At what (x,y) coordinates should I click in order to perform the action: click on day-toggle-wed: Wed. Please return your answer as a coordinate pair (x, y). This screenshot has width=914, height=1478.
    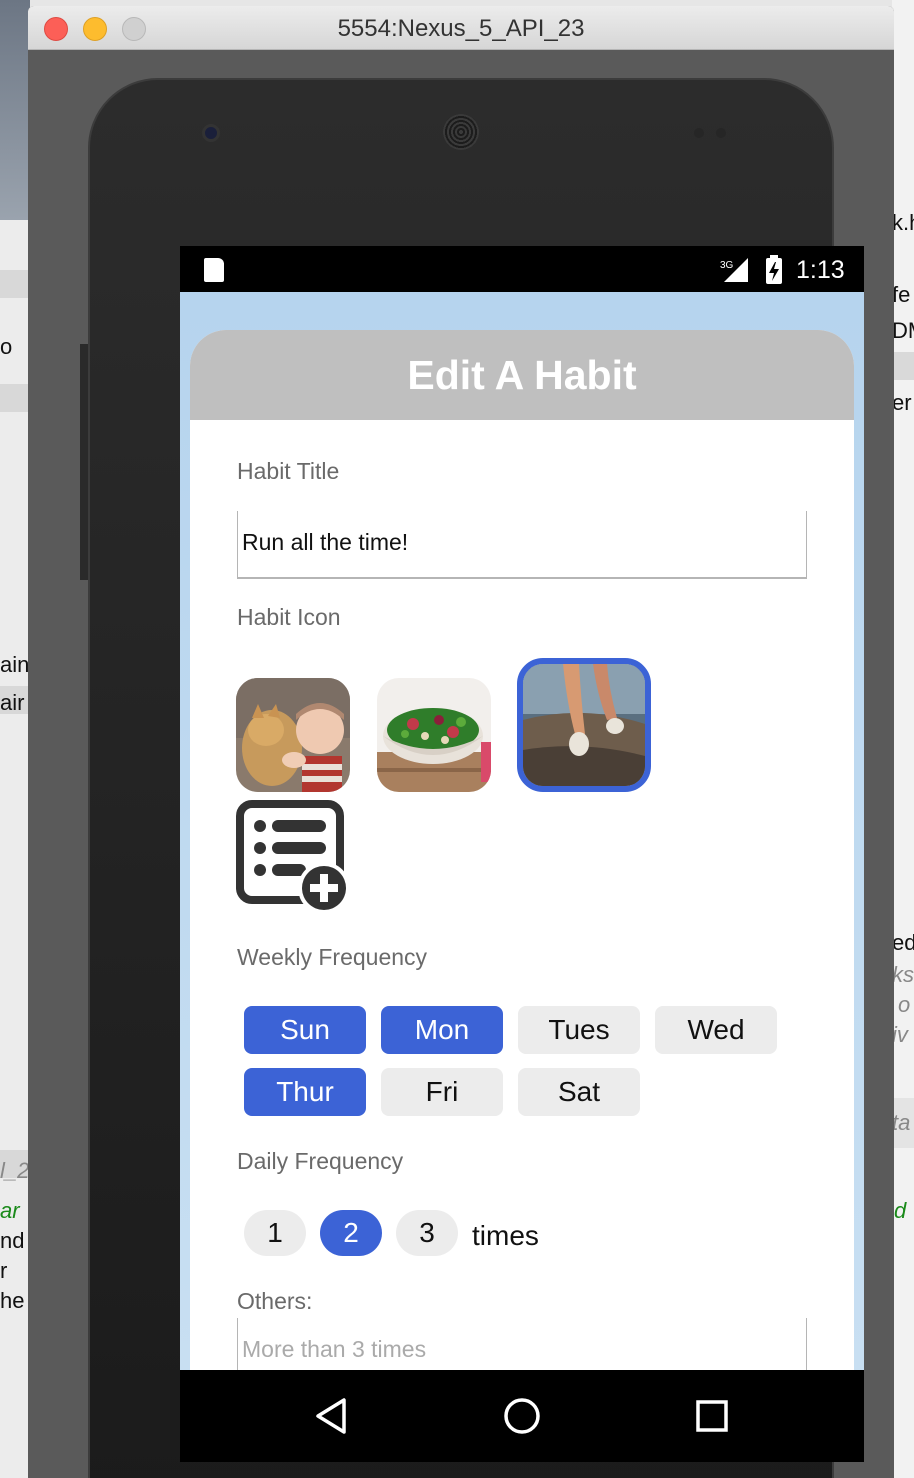
    Looking at the image, I should click on (716, 1030).